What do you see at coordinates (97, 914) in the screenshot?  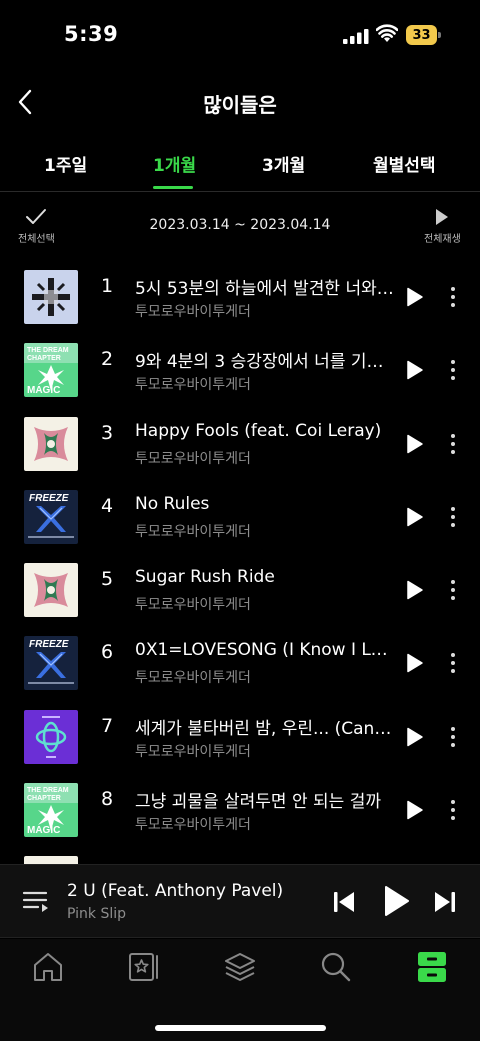 I see `now-playing-artist: Pink Slip` at bounding box center [97, 914].